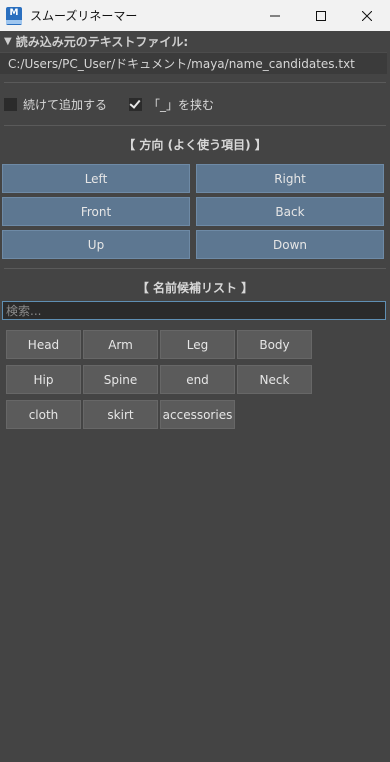 This screenshot has width=390, height=762. Describe the element at coordinates (120, 104) in the screenshot. I see `options-row: 続けて追加する 「_」を挟む` at that location.